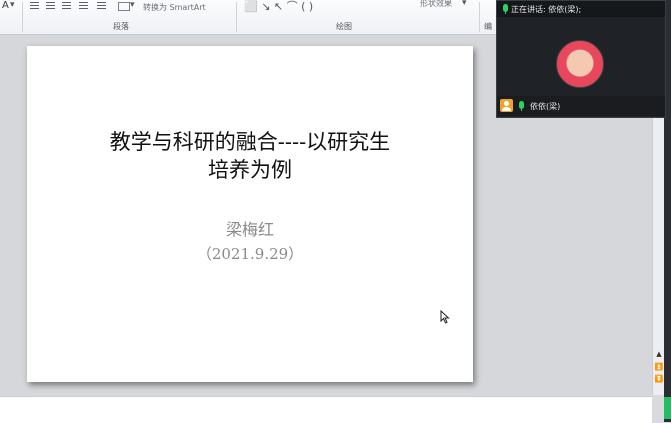 The width and height of the screenshot is (671, 423). What do you see at coordinates (659, 379) in the screenshot?
I see `next-slide-icon: ⏬` at bounding box center [659, 379].